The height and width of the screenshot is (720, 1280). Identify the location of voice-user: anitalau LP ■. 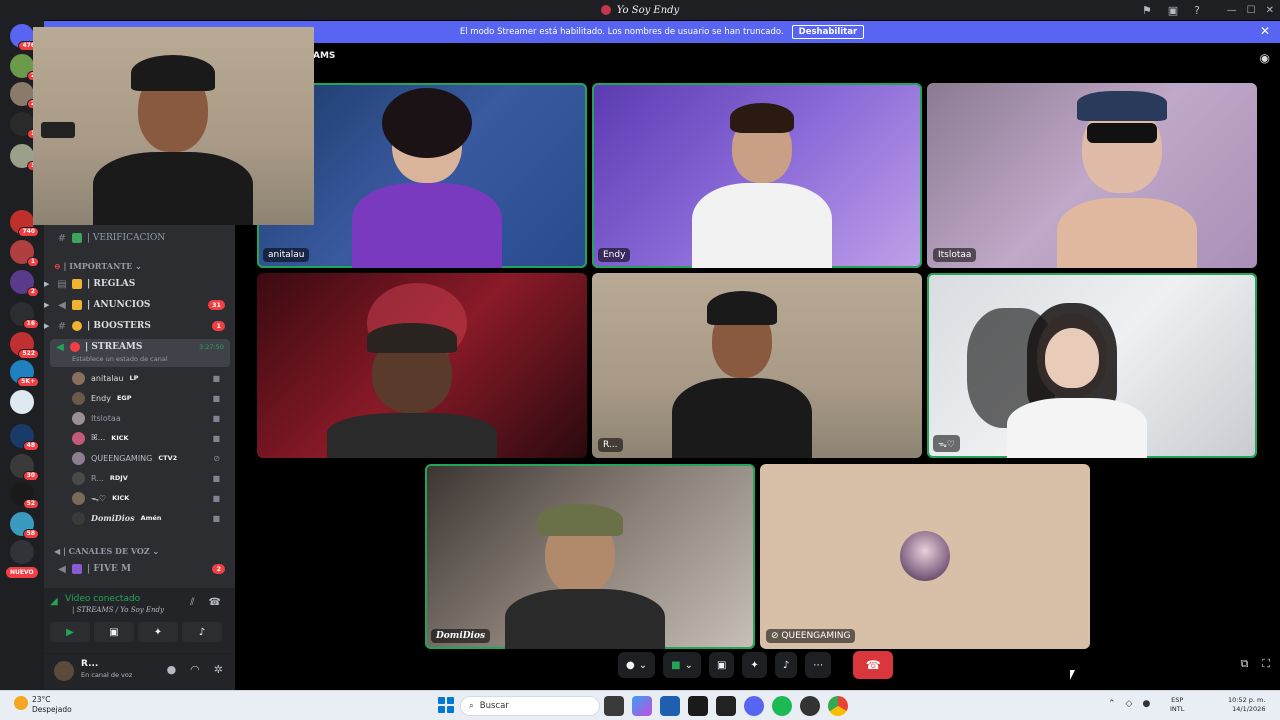
(151, 378).